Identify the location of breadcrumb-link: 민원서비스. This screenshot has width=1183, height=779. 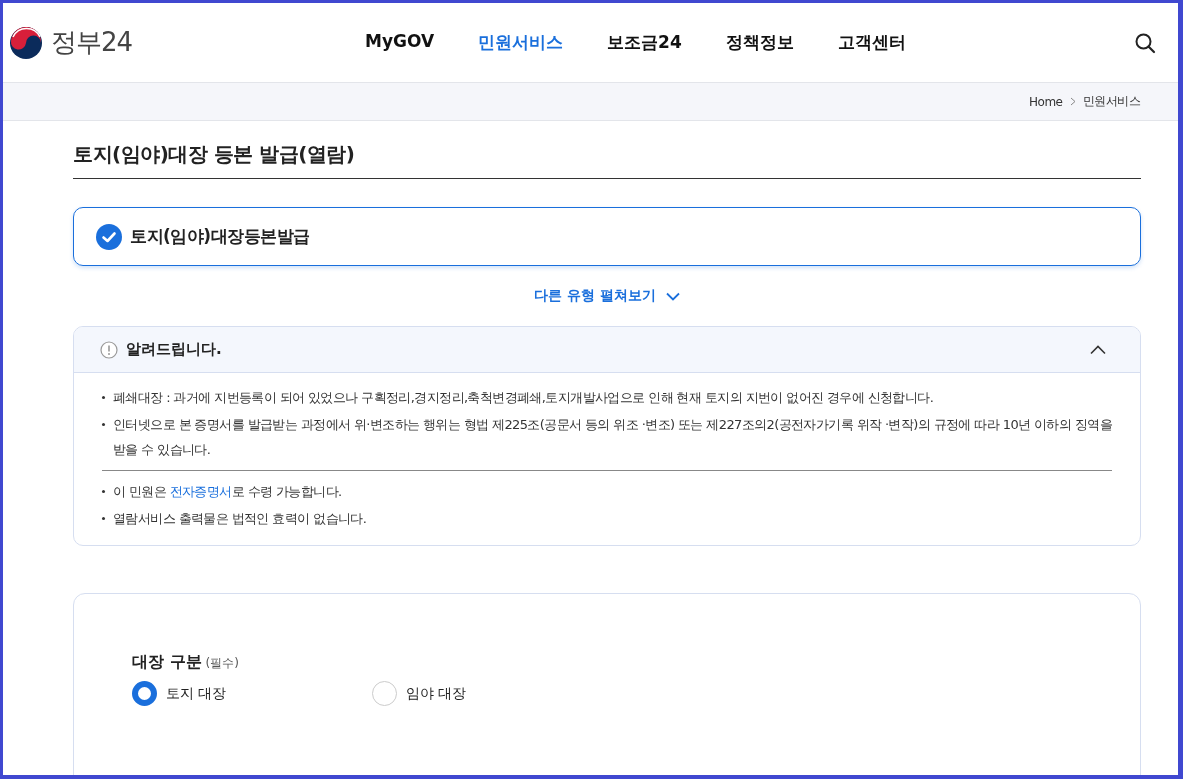
(1111, 101).